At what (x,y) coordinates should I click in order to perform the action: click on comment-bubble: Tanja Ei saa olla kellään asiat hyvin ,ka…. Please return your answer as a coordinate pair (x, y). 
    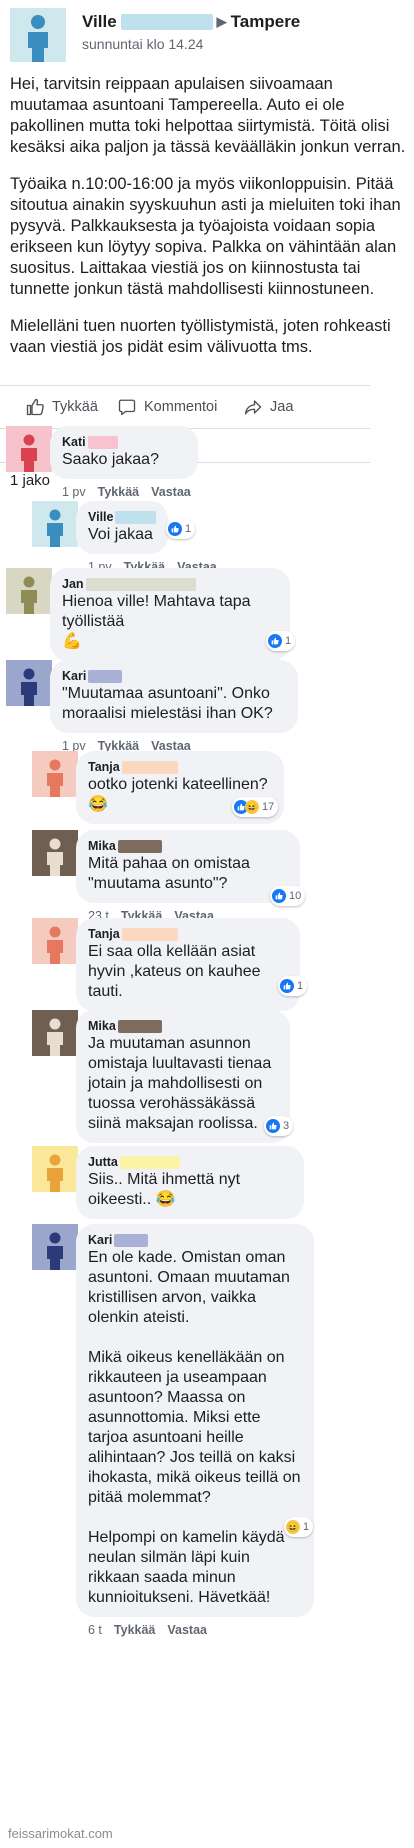
    Looking at the image, I should click on (188, 964).